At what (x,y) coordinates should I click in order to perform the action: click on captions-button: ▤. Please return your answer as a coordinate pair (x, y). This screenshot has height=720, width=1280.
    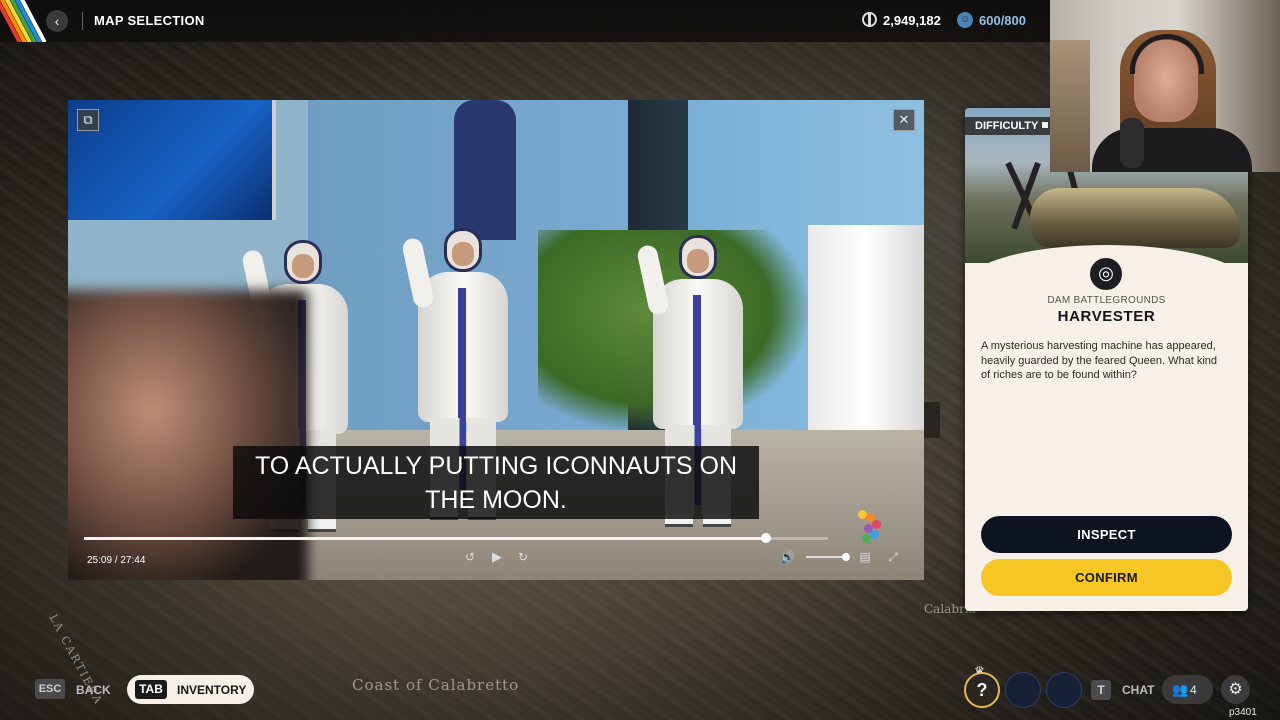
    Looking at the image, I should click on (865, 557).